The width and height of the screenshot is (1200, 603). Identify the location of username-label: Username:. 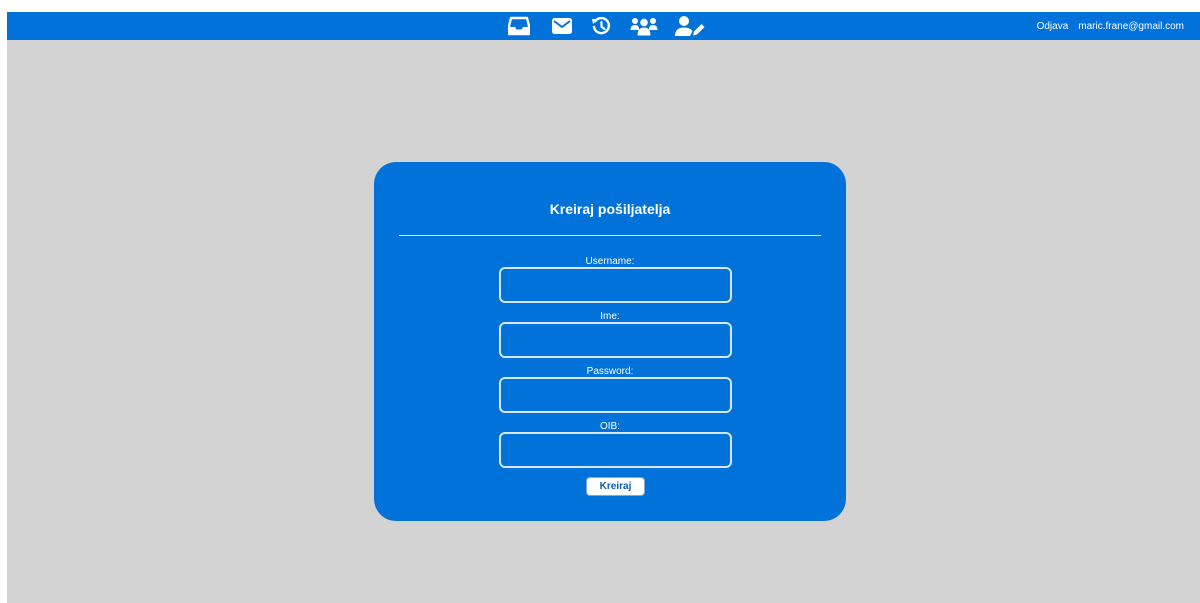
(610, 261).